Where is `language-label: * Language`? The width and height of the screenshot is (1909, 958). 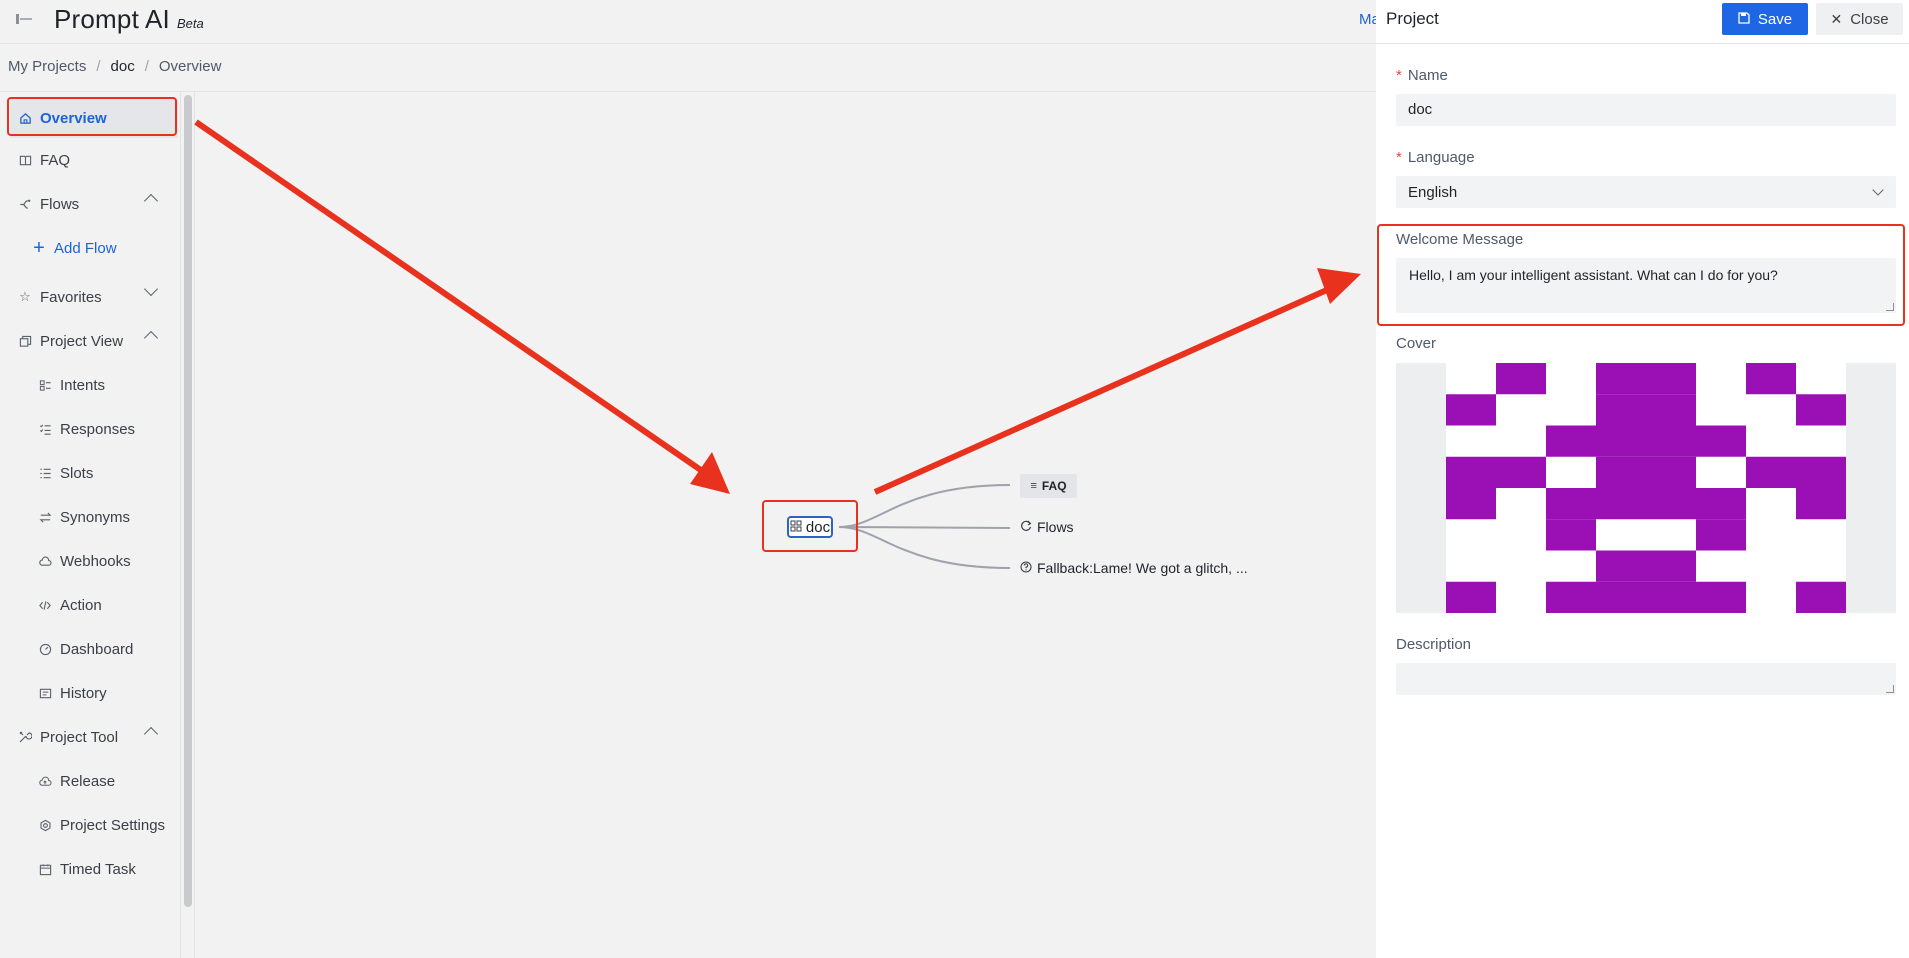 language-label: * Language is located at coordinates (1435, 157).